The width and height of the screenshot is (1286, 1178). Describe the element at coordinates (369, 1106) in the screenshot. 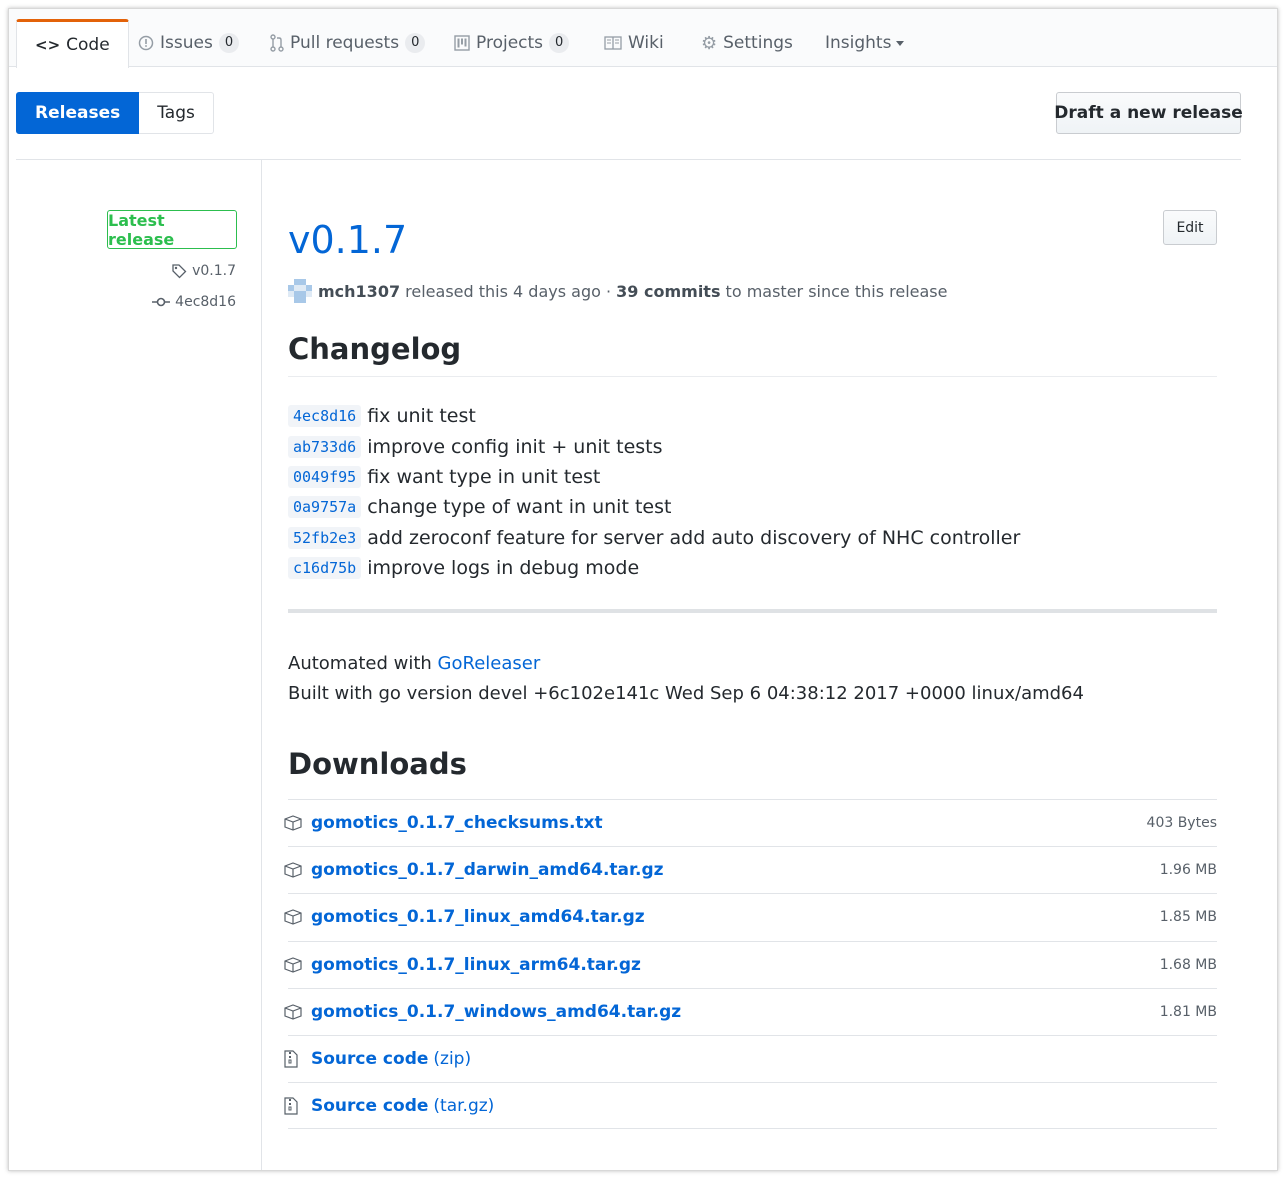

I see `source-targz-link: Source code` at that location.